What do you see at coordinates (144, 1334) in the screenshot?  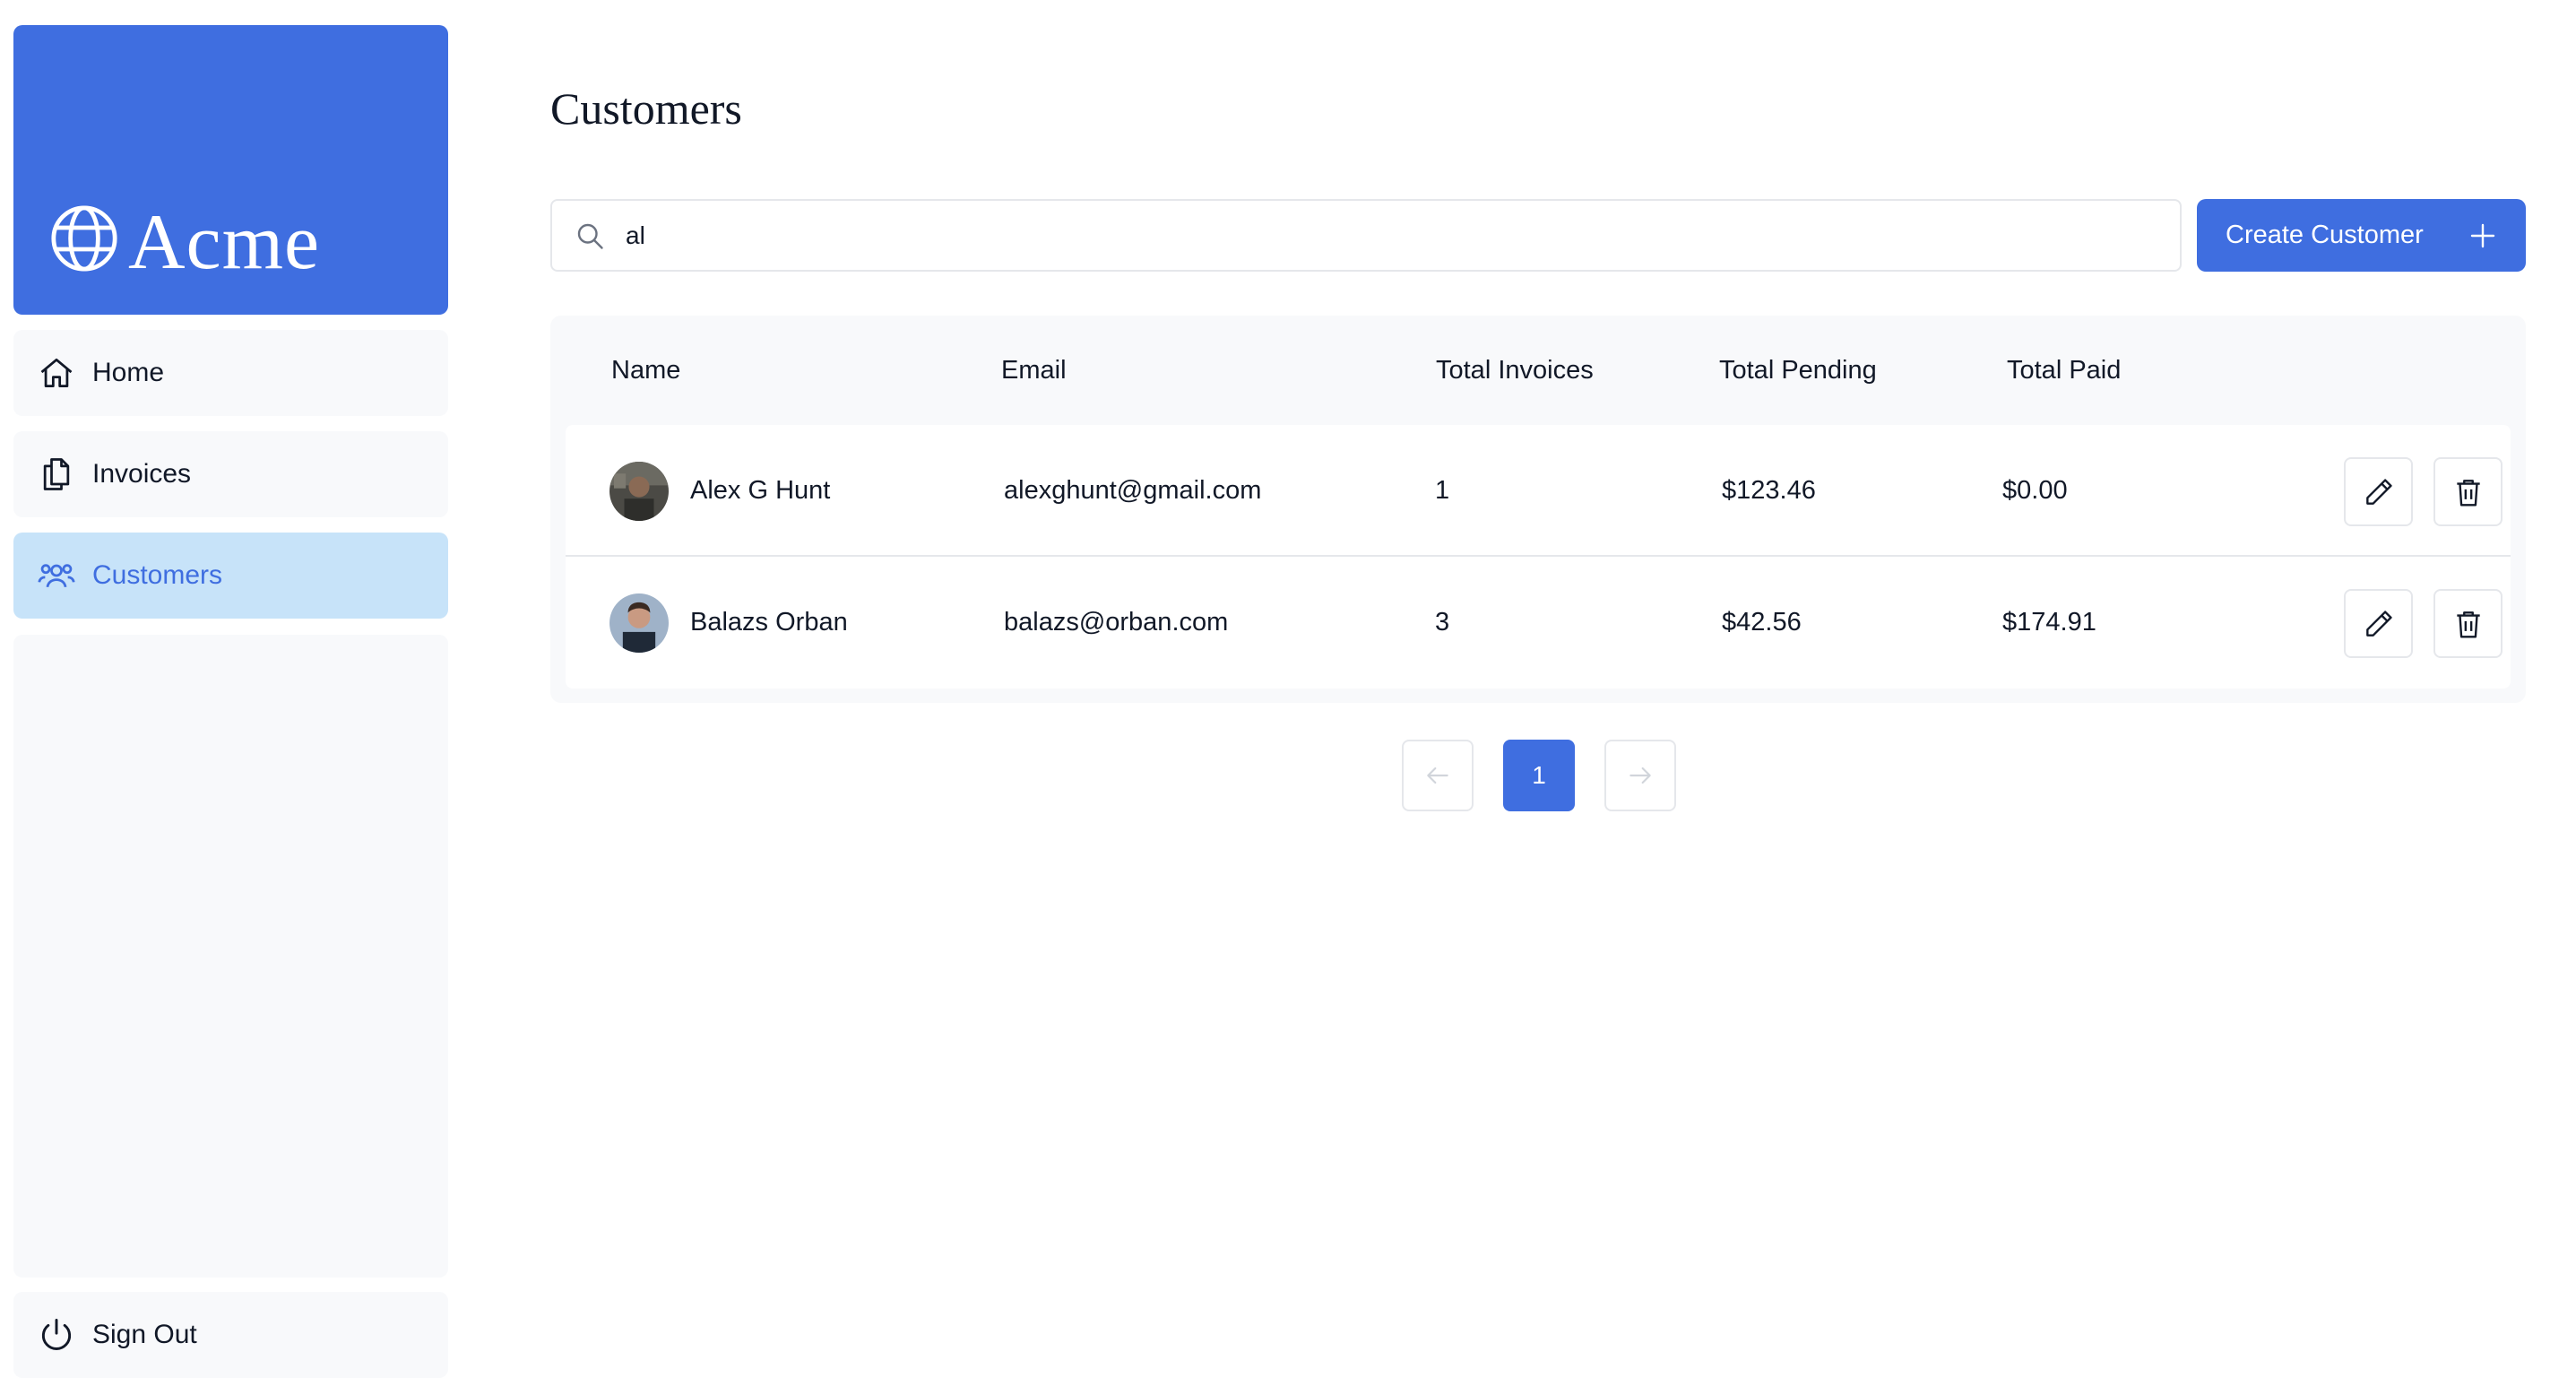 I see `sign-out-label: Sign Out` at bounding box center [144, 1334].